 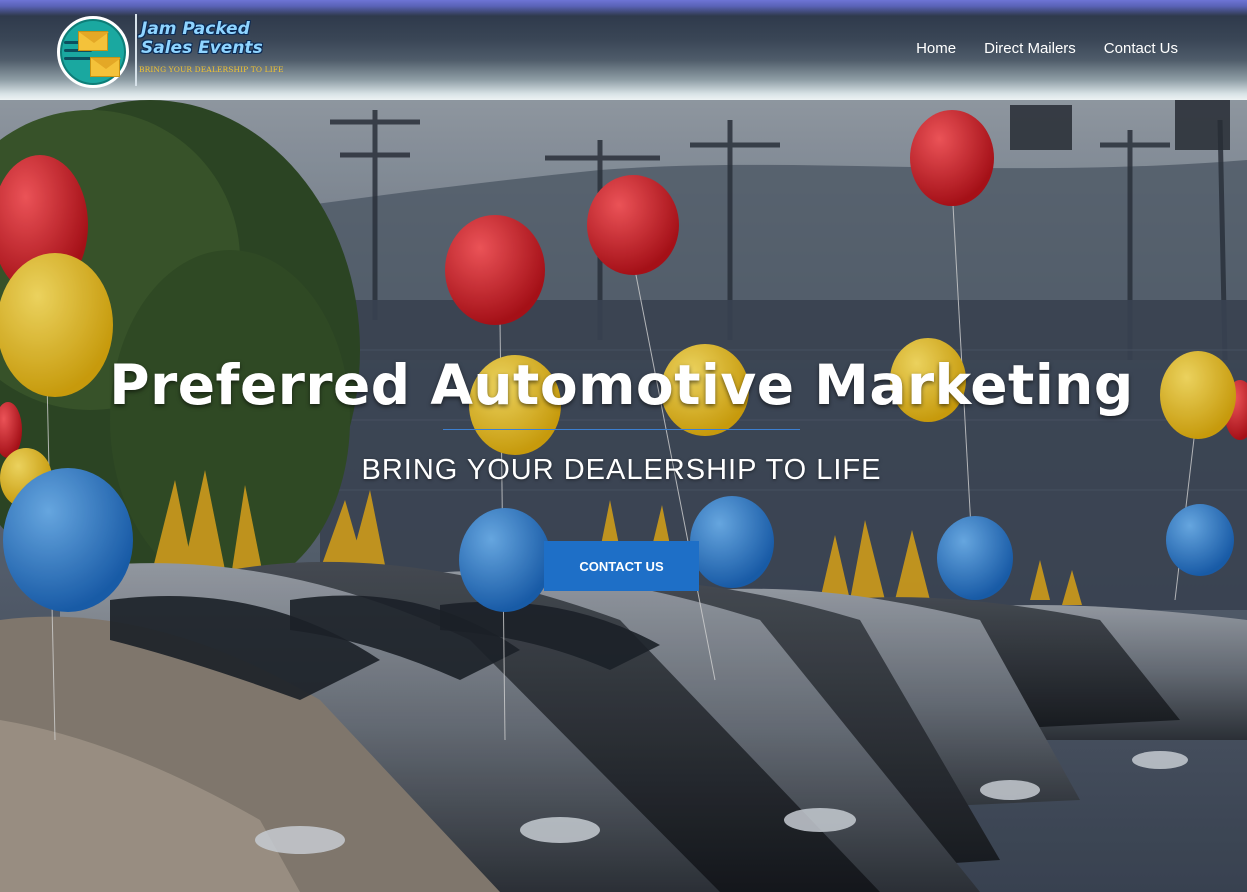 What do you see at coordinates (93, 52) in the screenshot?
I see `logo-emblem-icon` at bounding box center [93, 52].